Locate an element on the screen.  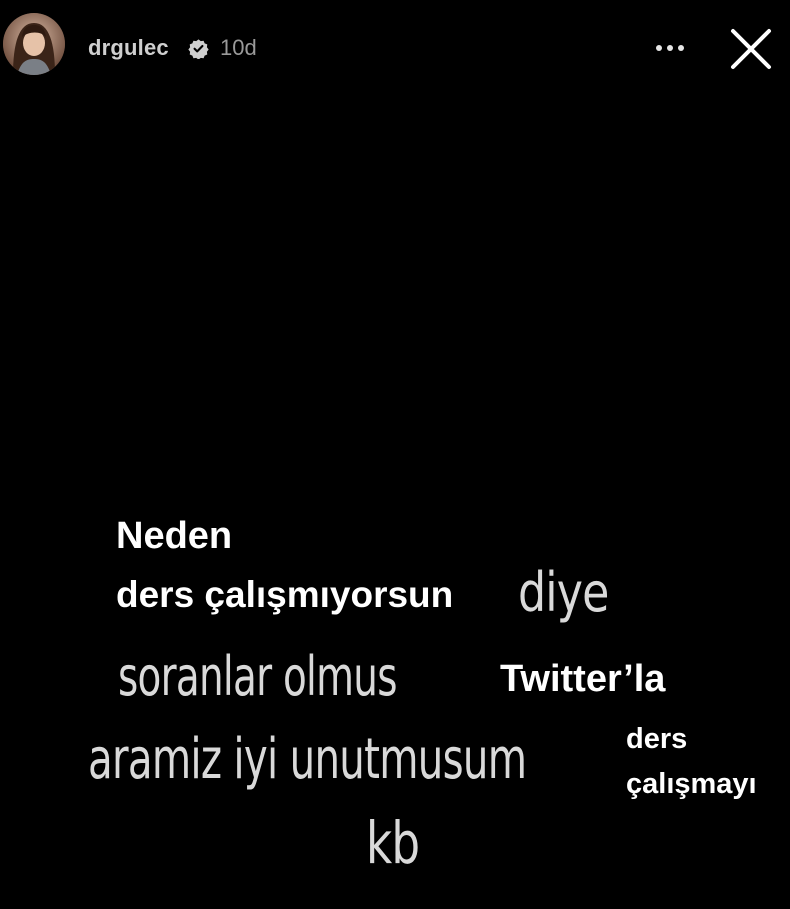
overlay-text-calismayi: çalışmayı is located at coordinates (691, 784).